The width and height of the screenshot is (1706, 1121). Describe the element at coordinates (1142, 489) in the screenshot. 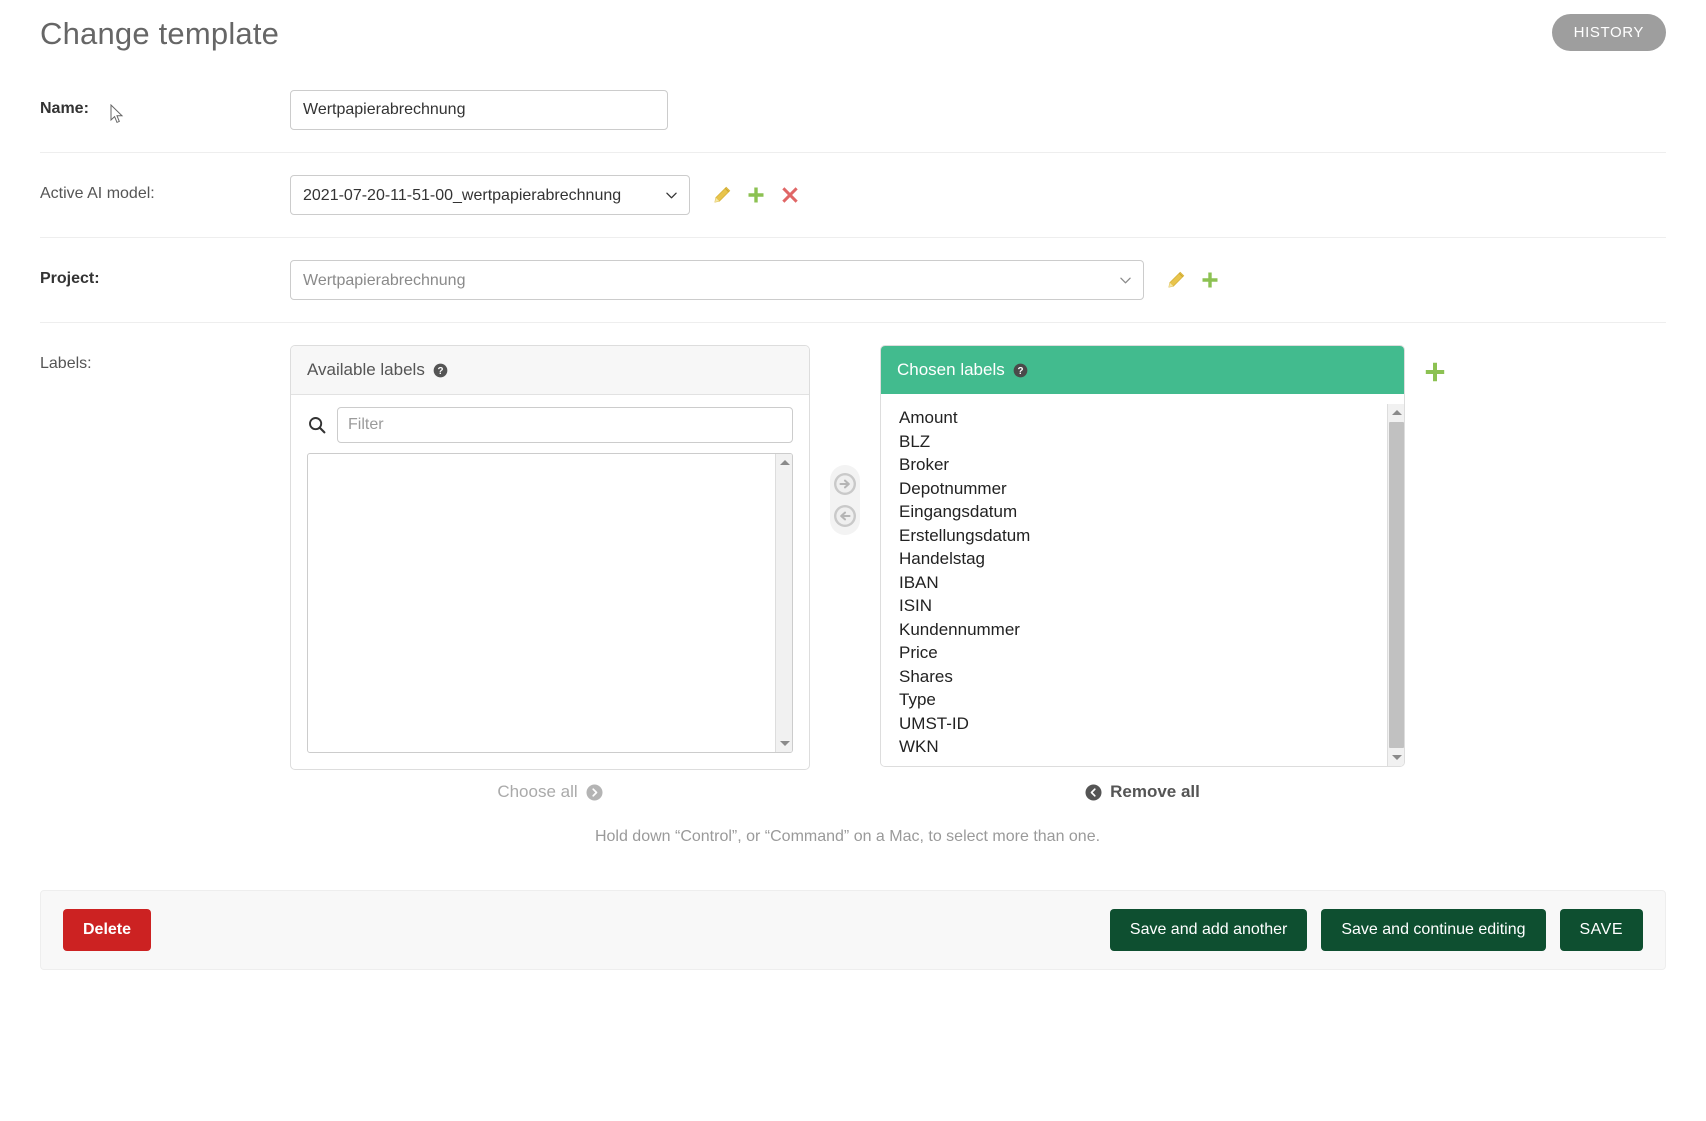

I see `chosen-label-option: Depotnummer` at that location.